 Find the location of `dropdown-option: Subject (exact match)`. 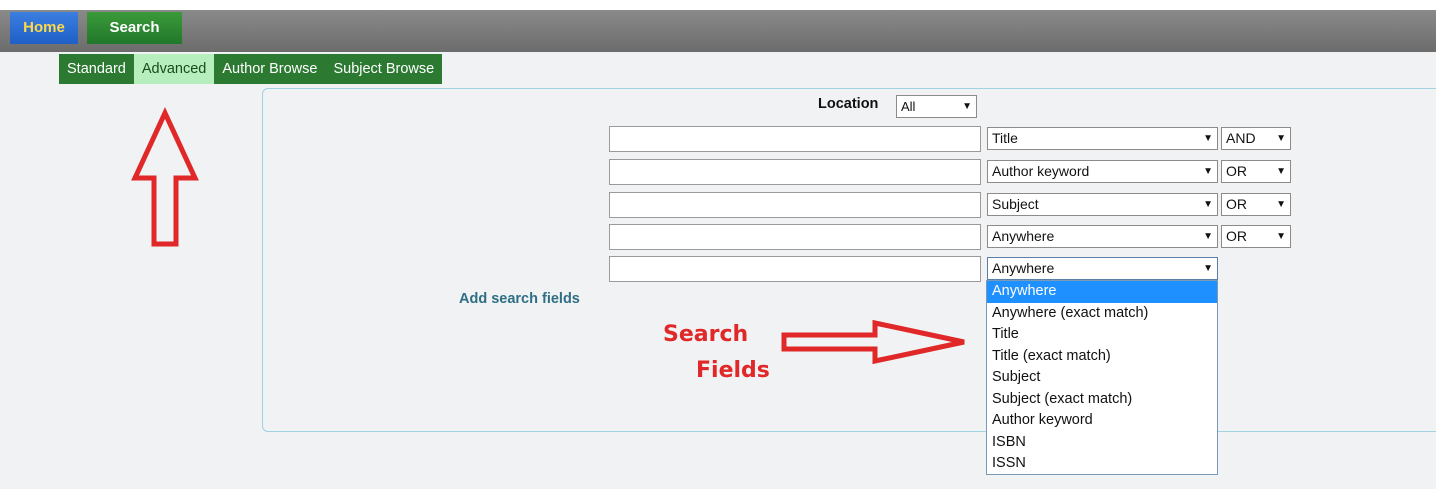

dropdown-option: Subject (exact match) is located at coordinates (1102, 400).